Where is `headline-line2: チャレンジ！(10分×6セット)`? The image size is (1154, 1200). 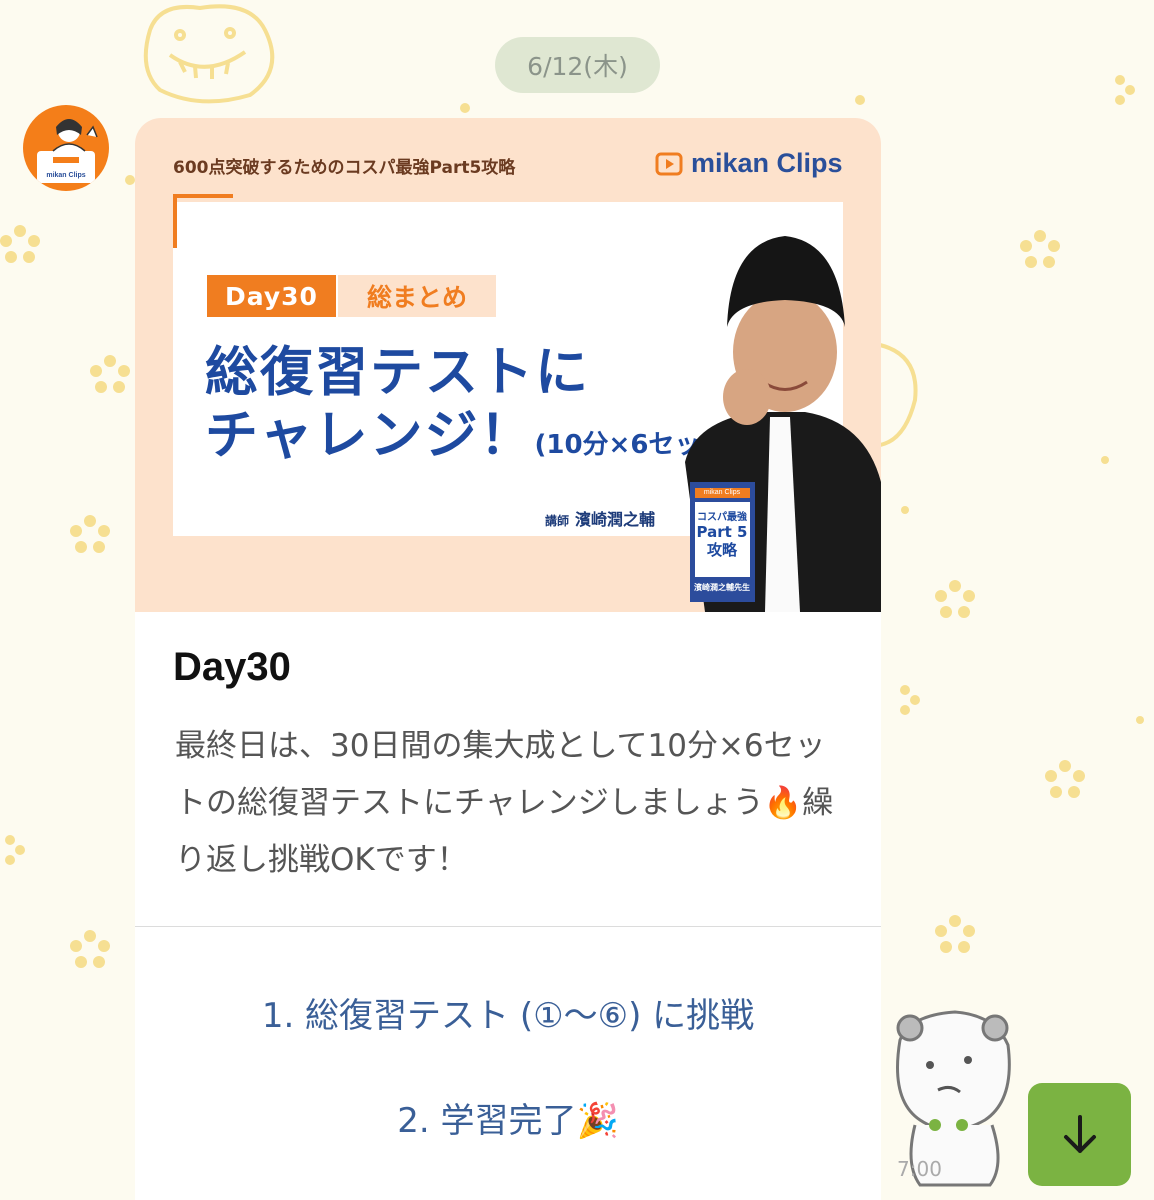 headline-line2: チャレンジ！(10分×6セット) is located at coordinates (471, 431).